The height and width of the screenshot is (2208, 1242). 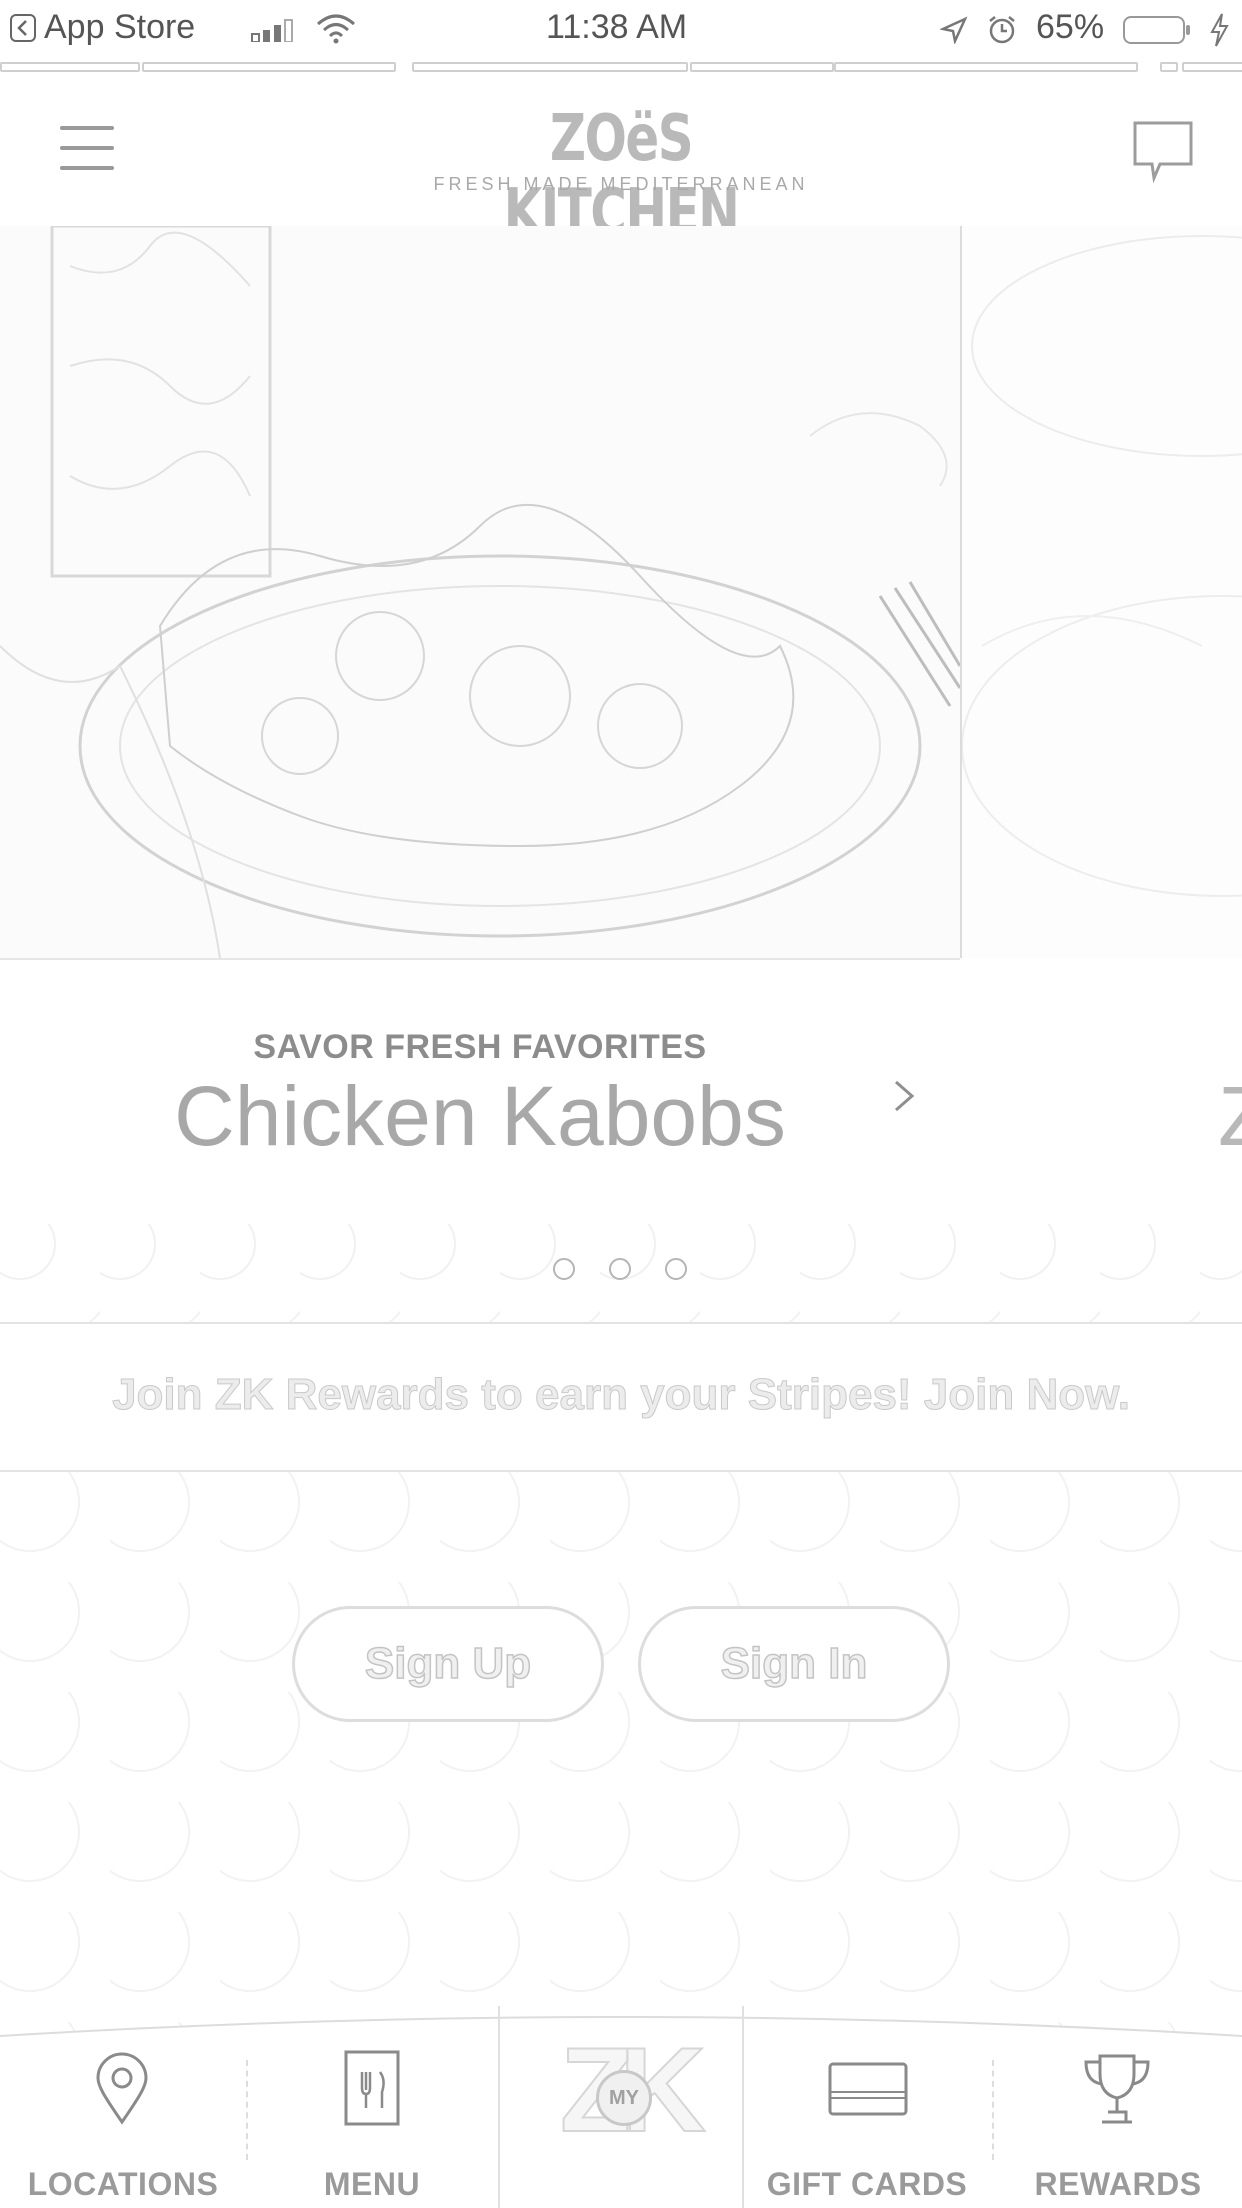 What do you see at coordinates (87, 148) in the screenshot?
I see `menu-hamburger-button` at bounding box center [87, 148].